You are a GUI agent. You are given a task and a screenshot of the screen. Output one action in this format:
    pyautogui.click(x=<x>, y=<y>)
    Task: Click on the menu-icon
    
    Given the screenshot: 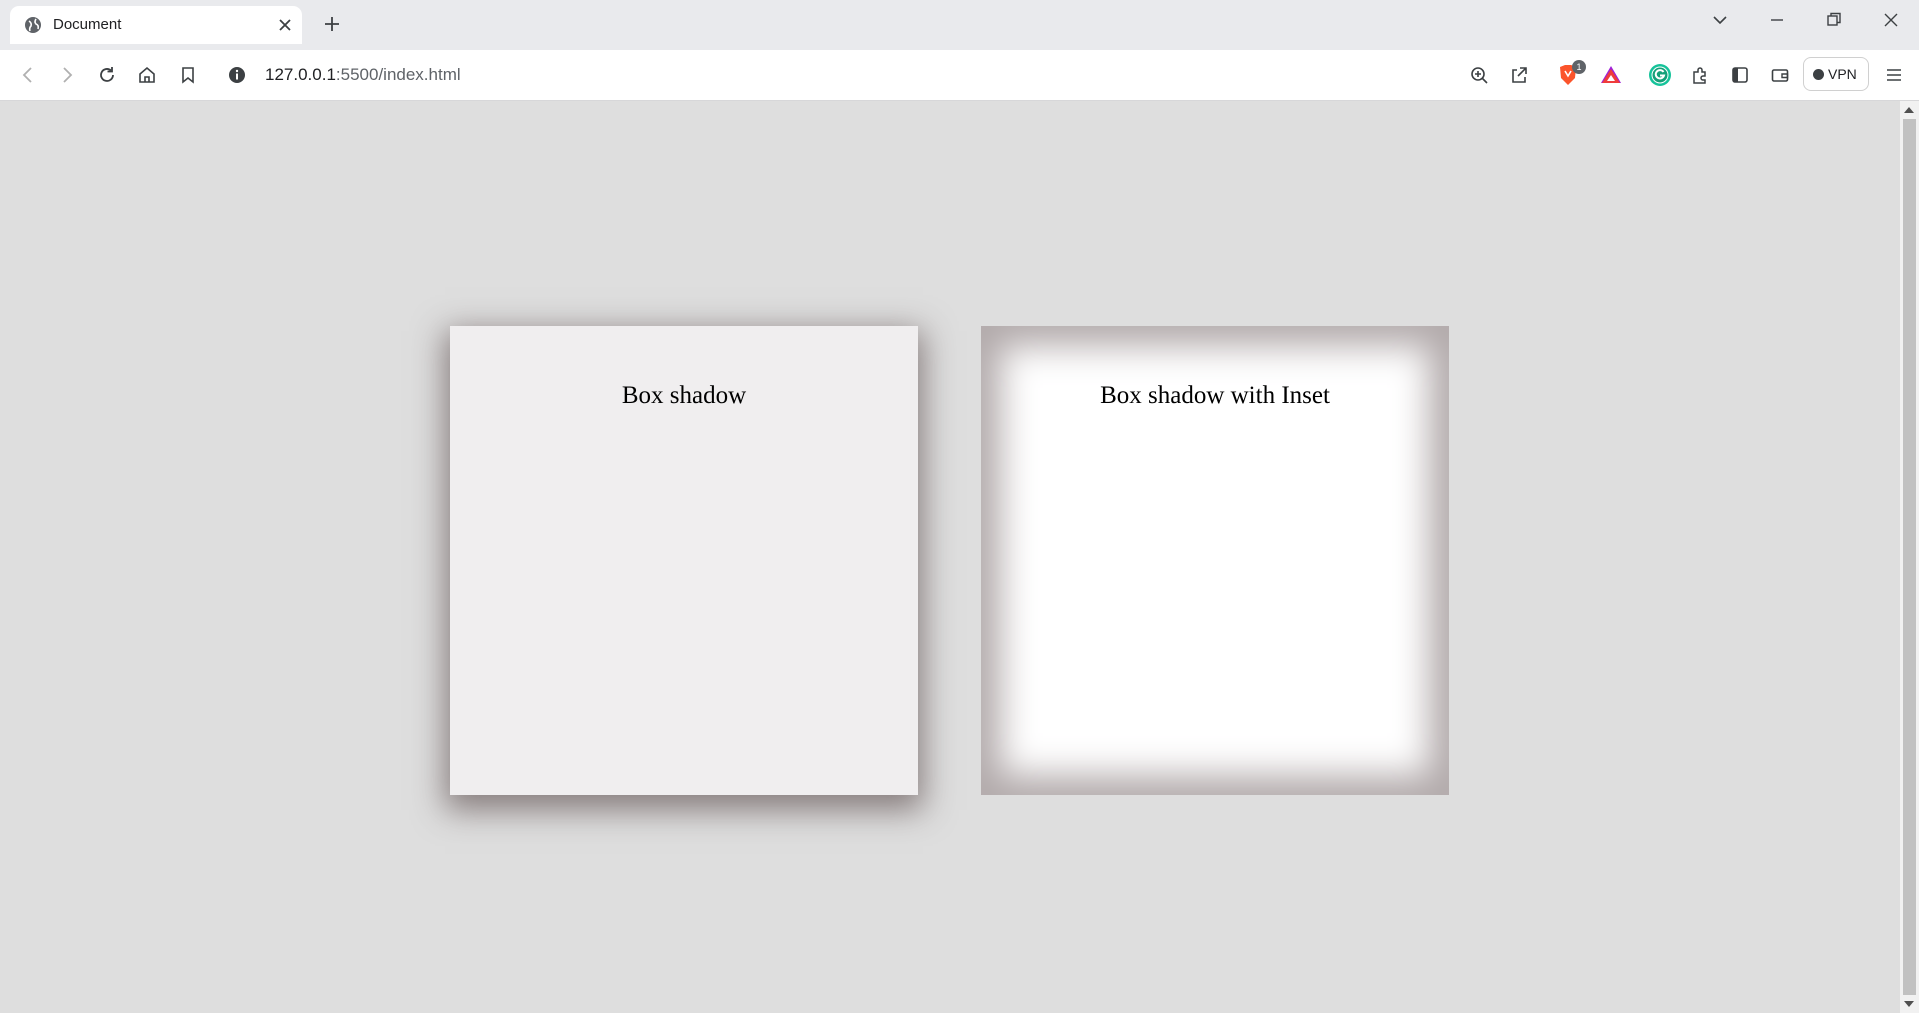 What is the action you would take?
    pyautogui.click(x=1894, y=75)
    